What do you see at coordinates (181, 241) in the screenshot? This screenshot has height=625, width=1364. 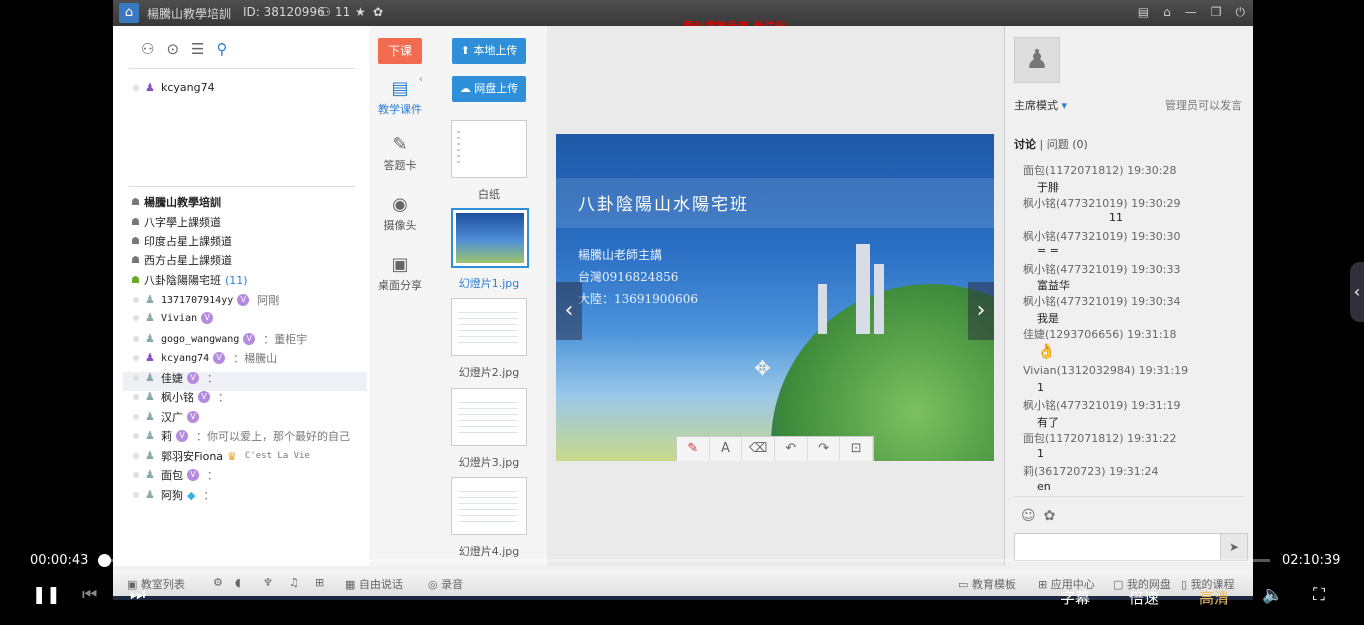 I see `channel-item: ☗ 印度占星上課频道` at bounding box center [181, 241].